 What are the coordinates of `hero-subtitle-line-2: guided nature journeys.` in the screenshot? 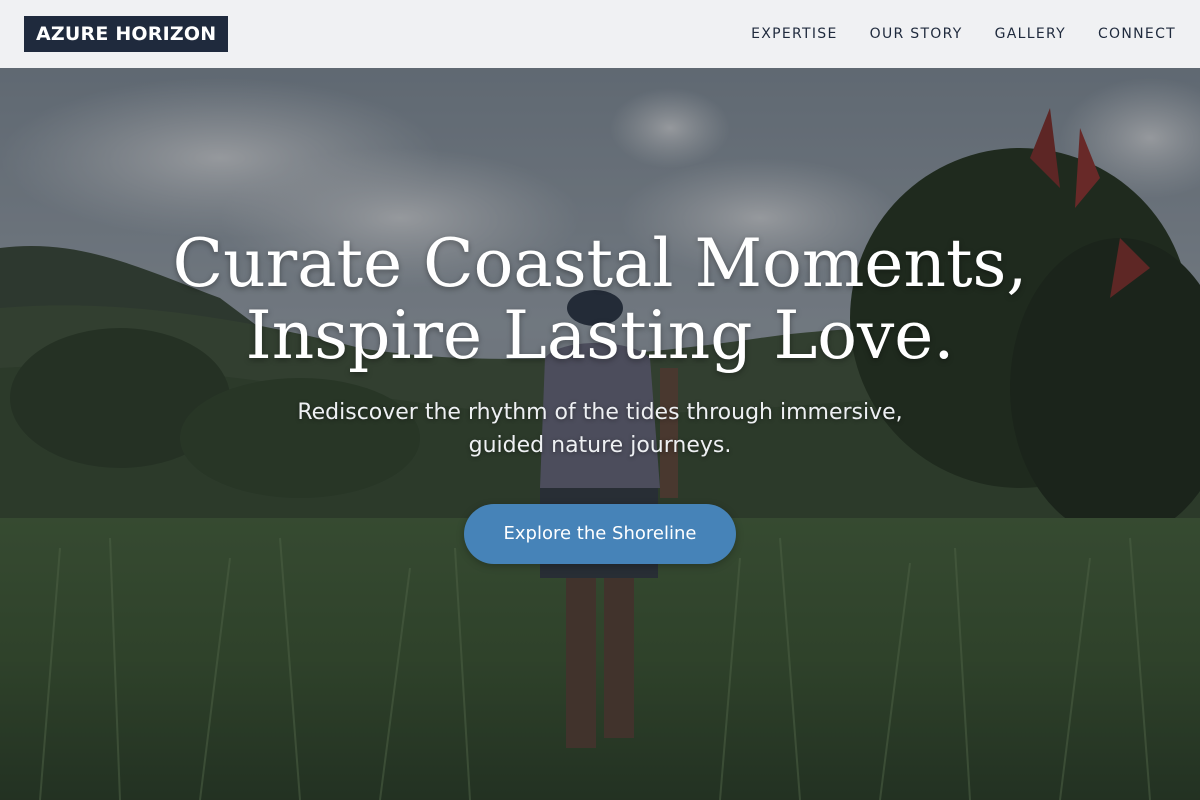 It's located at (600, 445).